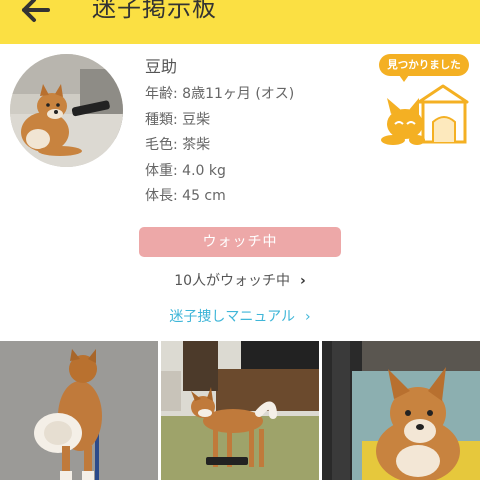 This screenshot has height=480, width=480. Describe the element at coordinates (185, 170) in the screenshot. I see `attr-weight: 体重: 4.0 kg` at that location.